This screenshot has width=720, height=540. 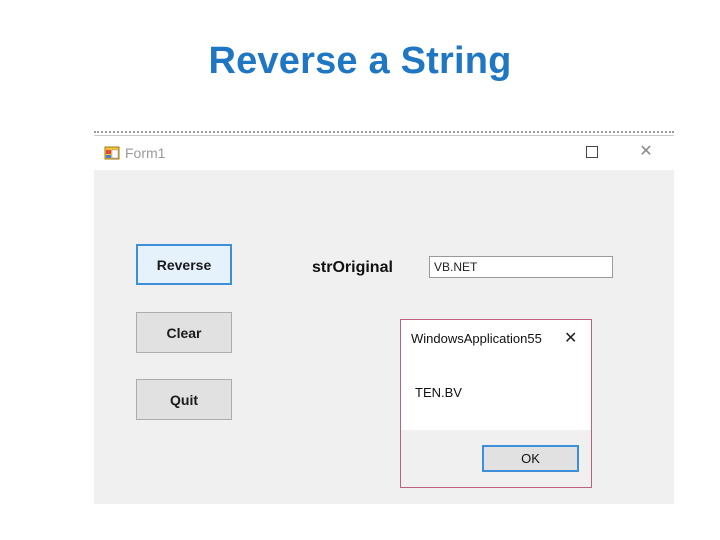 I want to click on quit-button: Quit, so click(x=184, y=399).